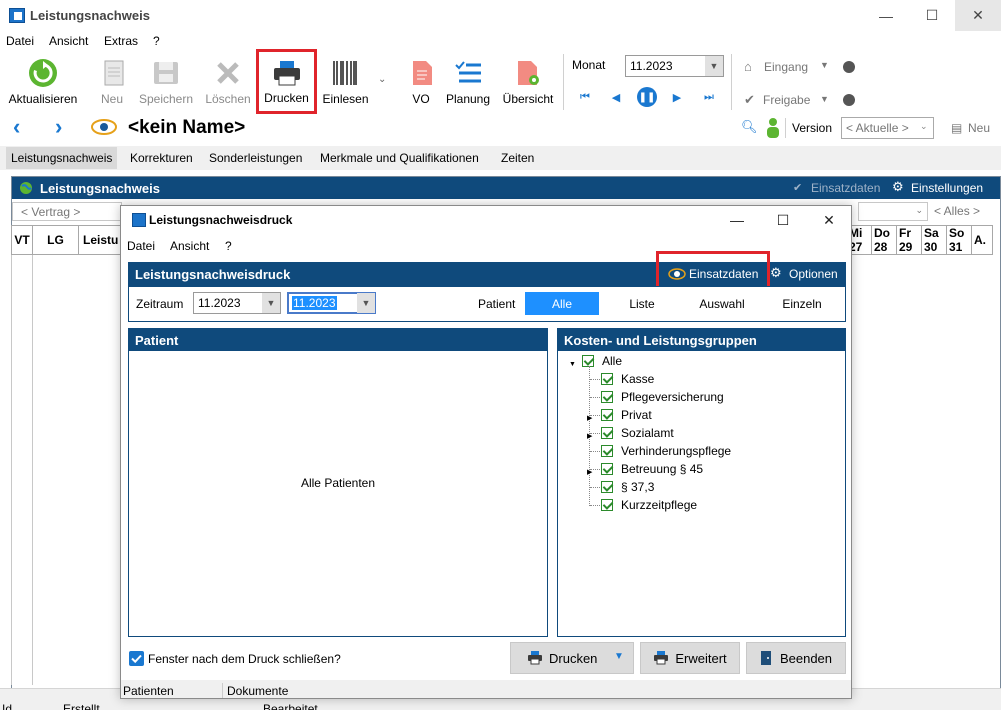 Image resolution: width=1001 pixels, height=710 pixels. What do you see at coordinates (979, 128) in the screenshot?
I see `nav-neu-button: Neu` at bounding box center [979, 128].